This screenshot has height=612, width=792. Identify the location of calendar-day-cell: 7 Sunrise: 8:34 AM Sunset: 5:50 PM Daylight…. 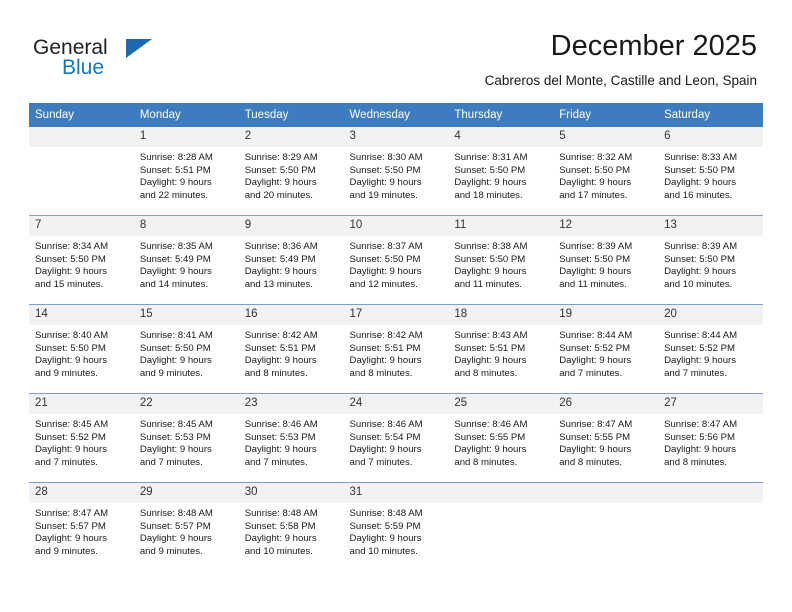
(81, 260).